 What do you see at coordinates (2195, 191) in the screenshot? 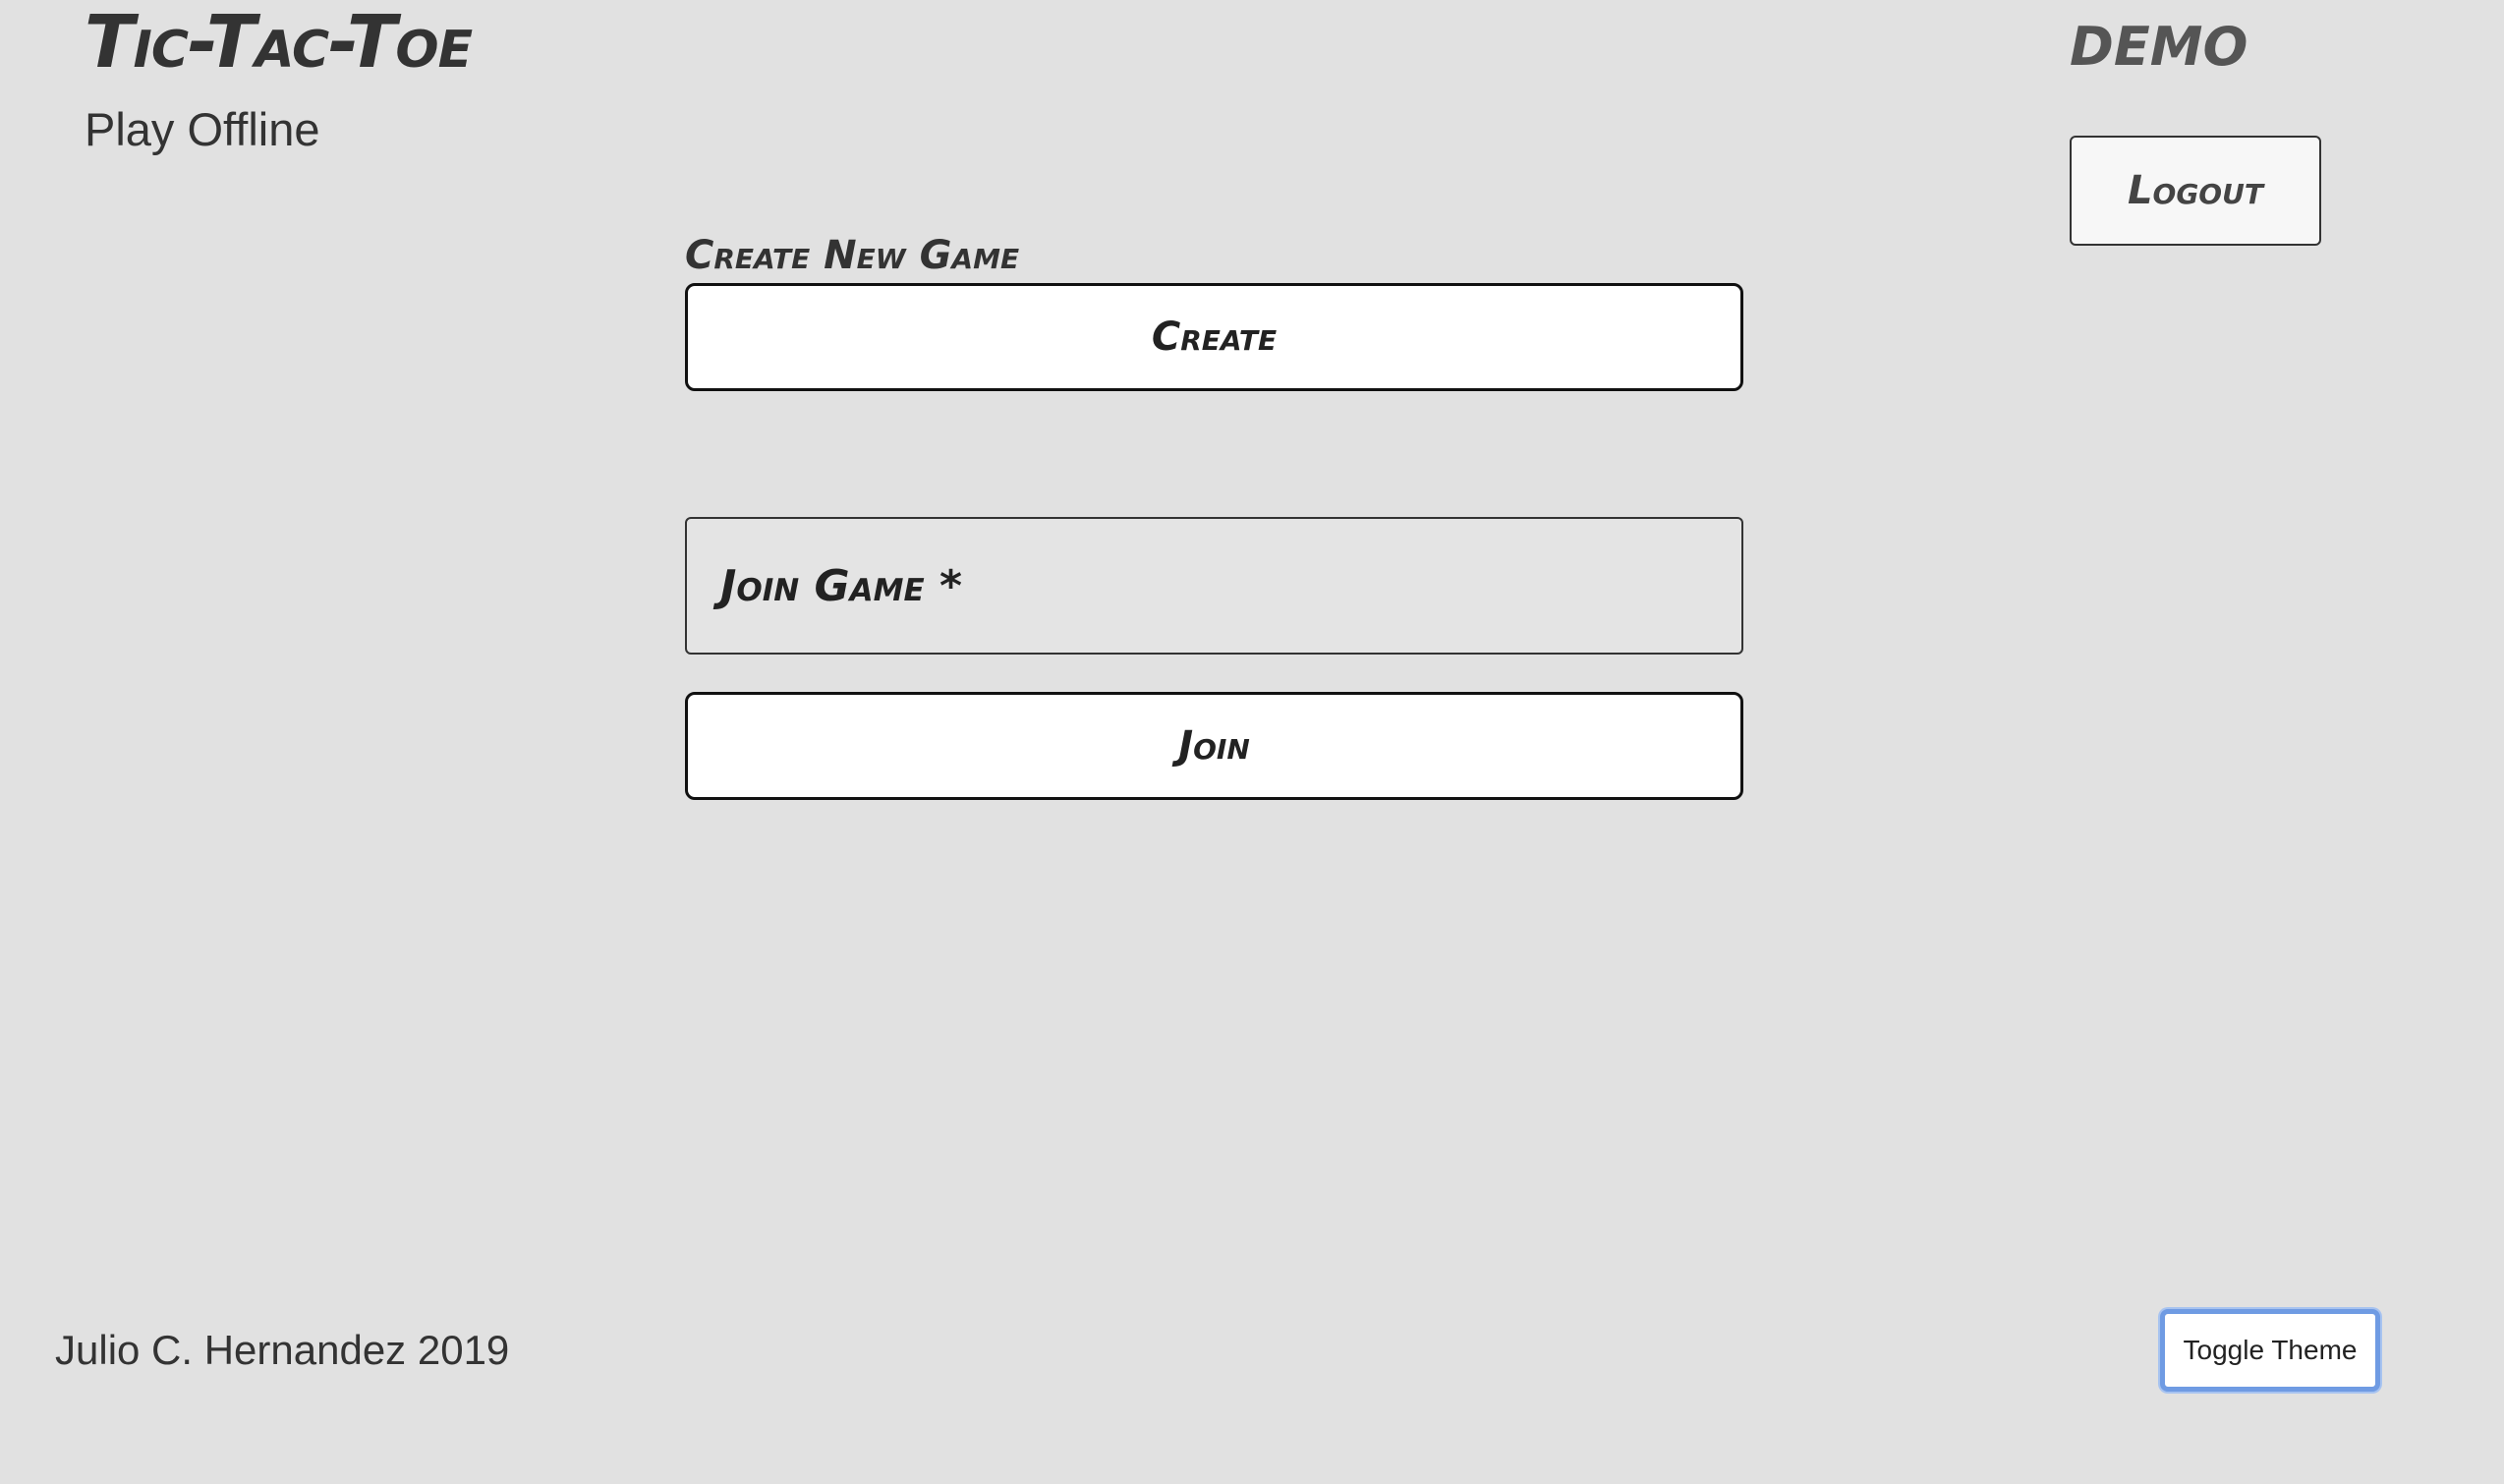
I see `logout-button: Logout` at bounding box center [2195, 191].